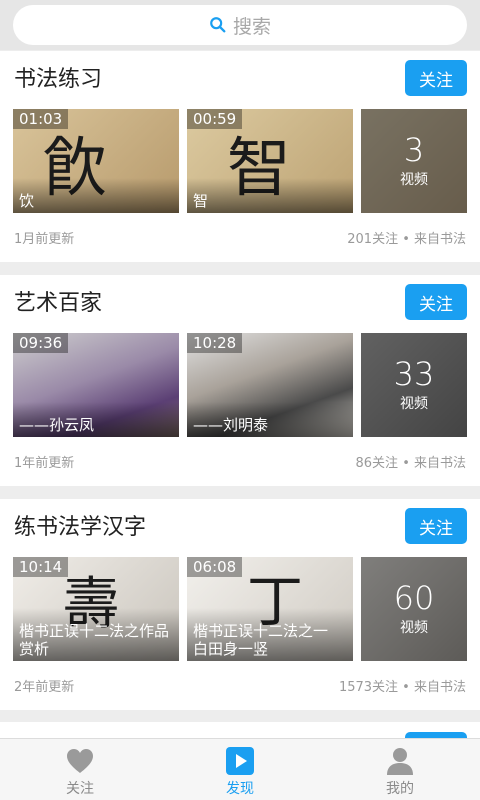 This screenshot has height=800, width=480. What do you see at coordinates (96, 634) in the screenshot?
I see `video-caption: 楷书正误十二法之作品赏析` at bounding box center [96, 634].